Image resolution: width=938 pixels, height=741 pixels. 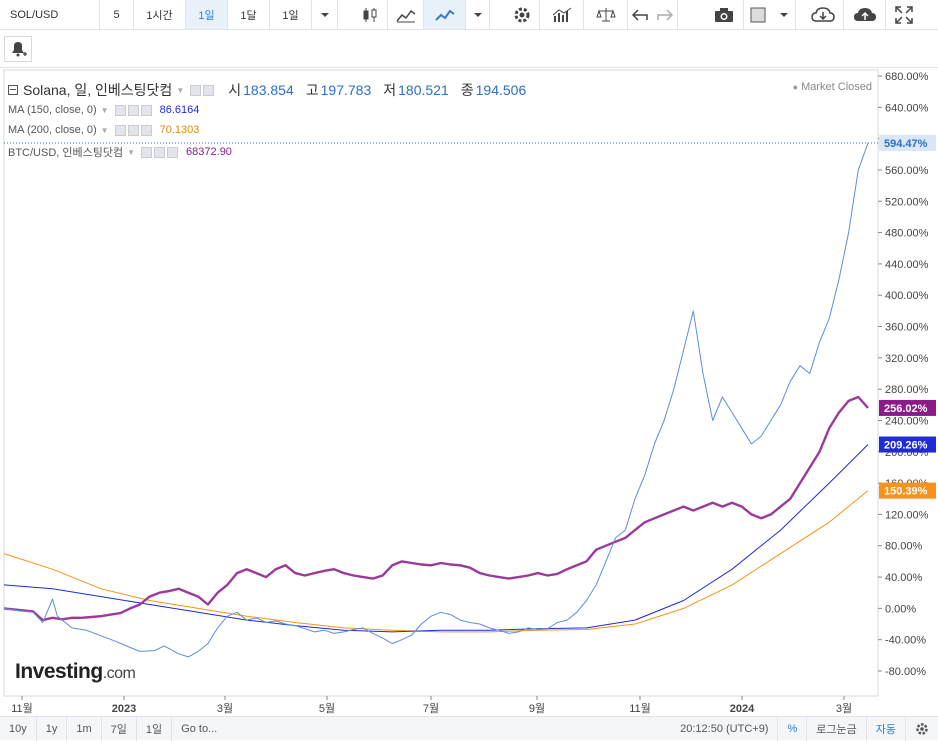 I want to click on cloud-download-icon, so click(x=823, y=14).